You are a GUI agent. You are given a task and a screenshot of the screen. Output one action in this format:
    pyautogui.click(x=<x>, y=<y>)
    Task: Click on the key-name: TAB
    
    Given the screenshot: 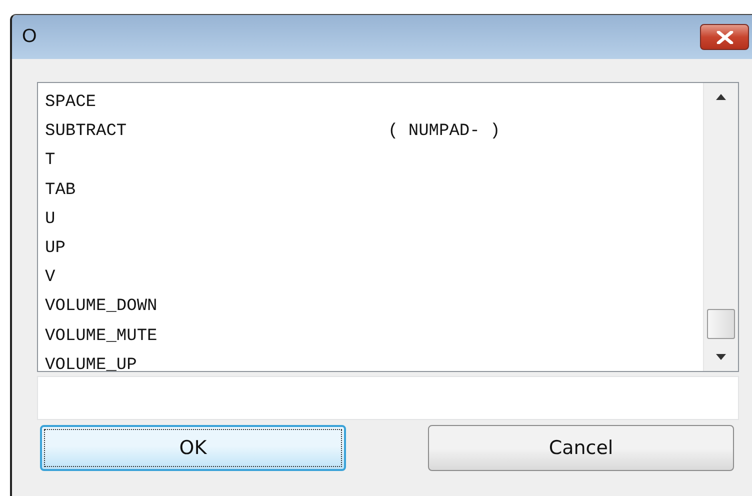 What is the action you would take?
    pyautogui.click(x=216, y=190)
    